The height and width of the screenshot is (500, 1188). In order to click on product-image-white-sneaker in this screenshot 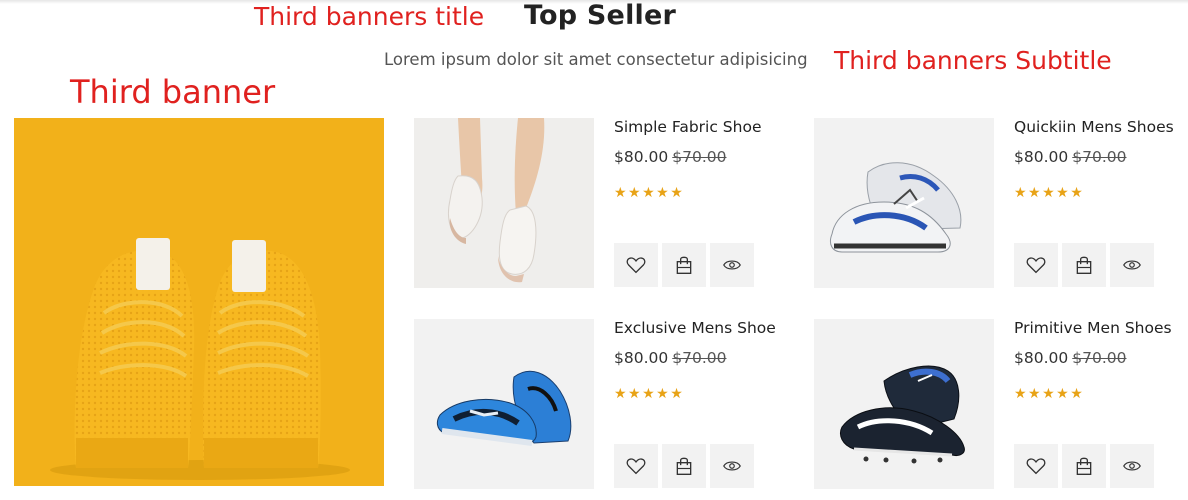, I will do `click(504, 203)`.